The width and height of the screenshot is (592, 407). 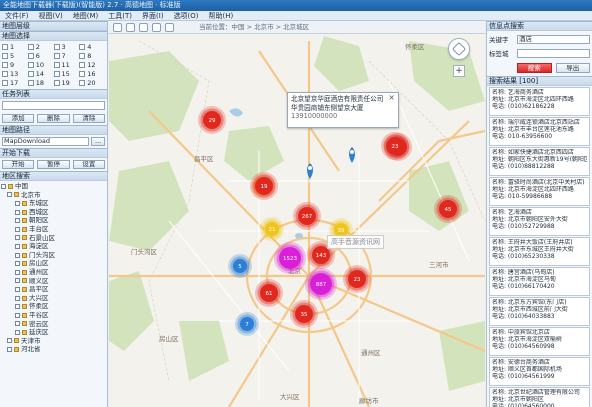 What do you see at coordinates (53, 272) in the screenshot?
I see `tree-node: 通州区` at bounding box center [53, 272].